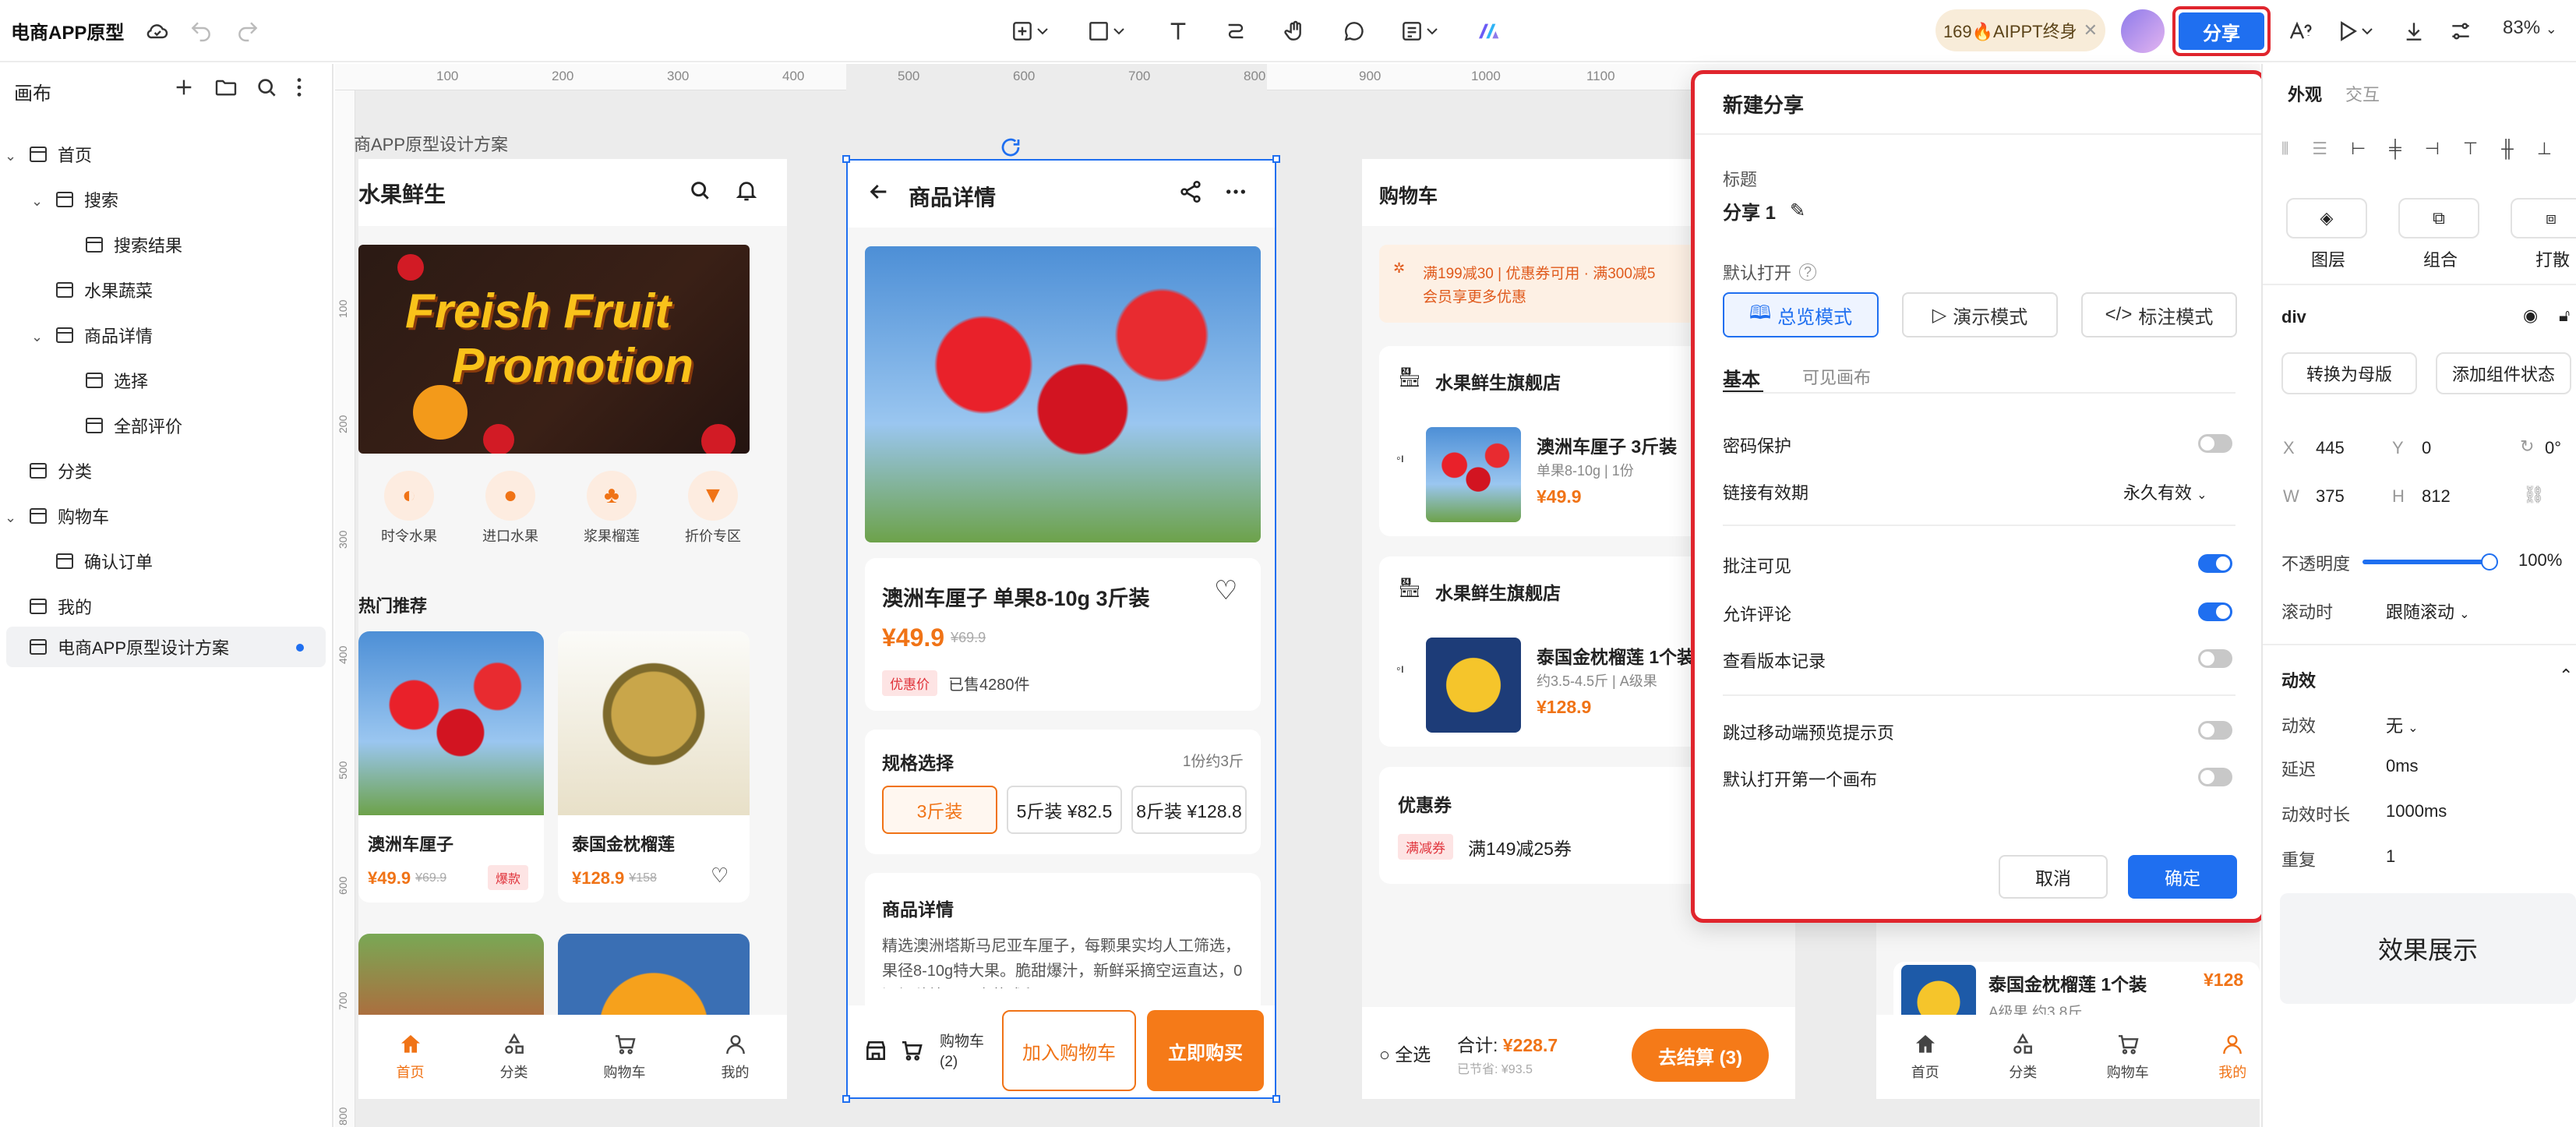 Image resolution: width=2576 pixels, height=1127 pixels. Describe the element at coordinates (2358, 149) in the screenshot. I see `align-left-icon: ⊢` at that location.